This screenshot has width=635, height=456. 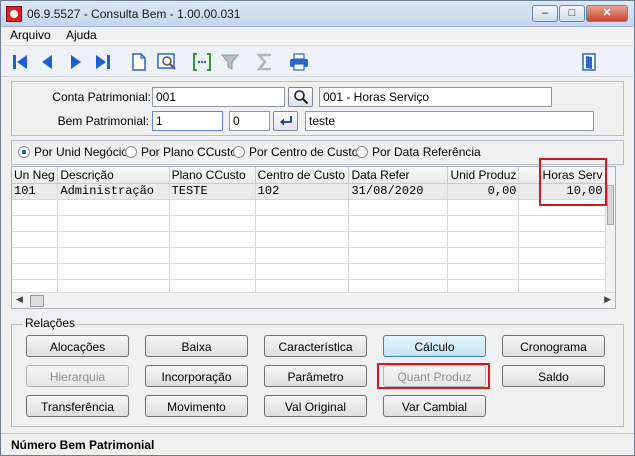 I want to click on sort-option-centro-custo: Por Centro de Custo, so click(x=295, y=152).